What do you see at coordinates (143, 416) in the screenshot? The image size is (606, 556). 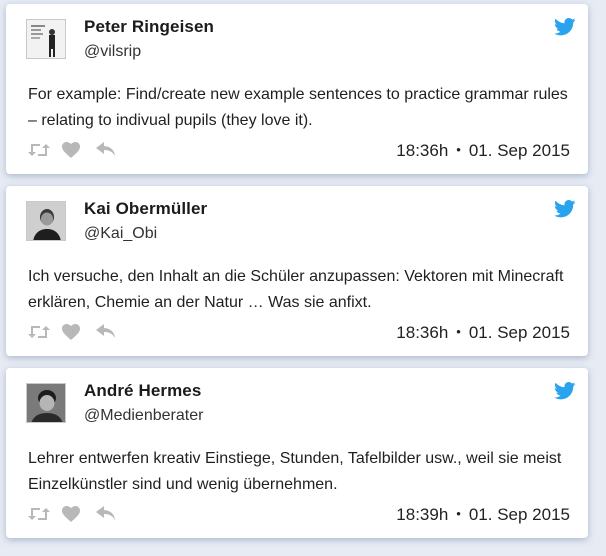 I see `author-handle: @Medienberater` at bounding box center [143, 416].